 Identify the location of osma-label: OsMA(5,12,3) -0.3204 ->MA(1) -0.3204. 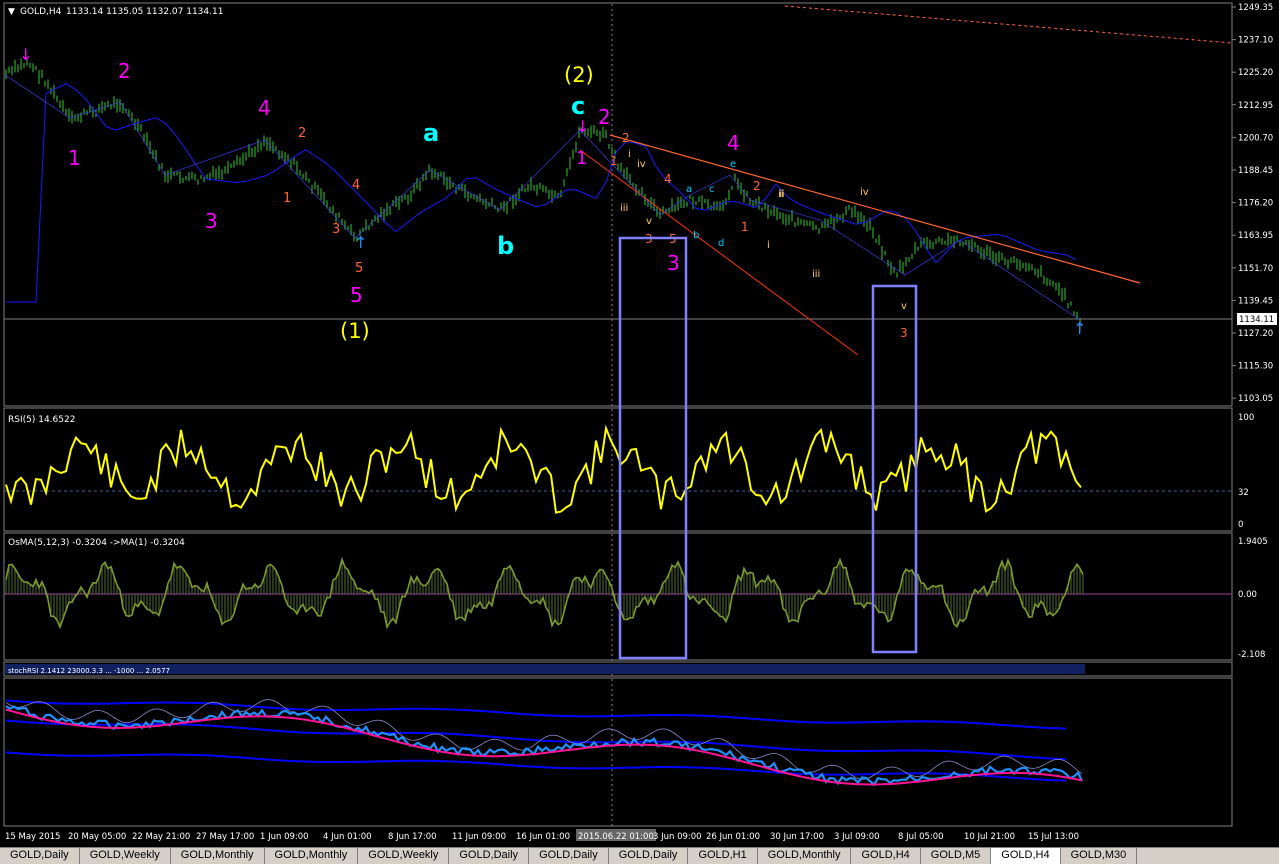
(96, 543).